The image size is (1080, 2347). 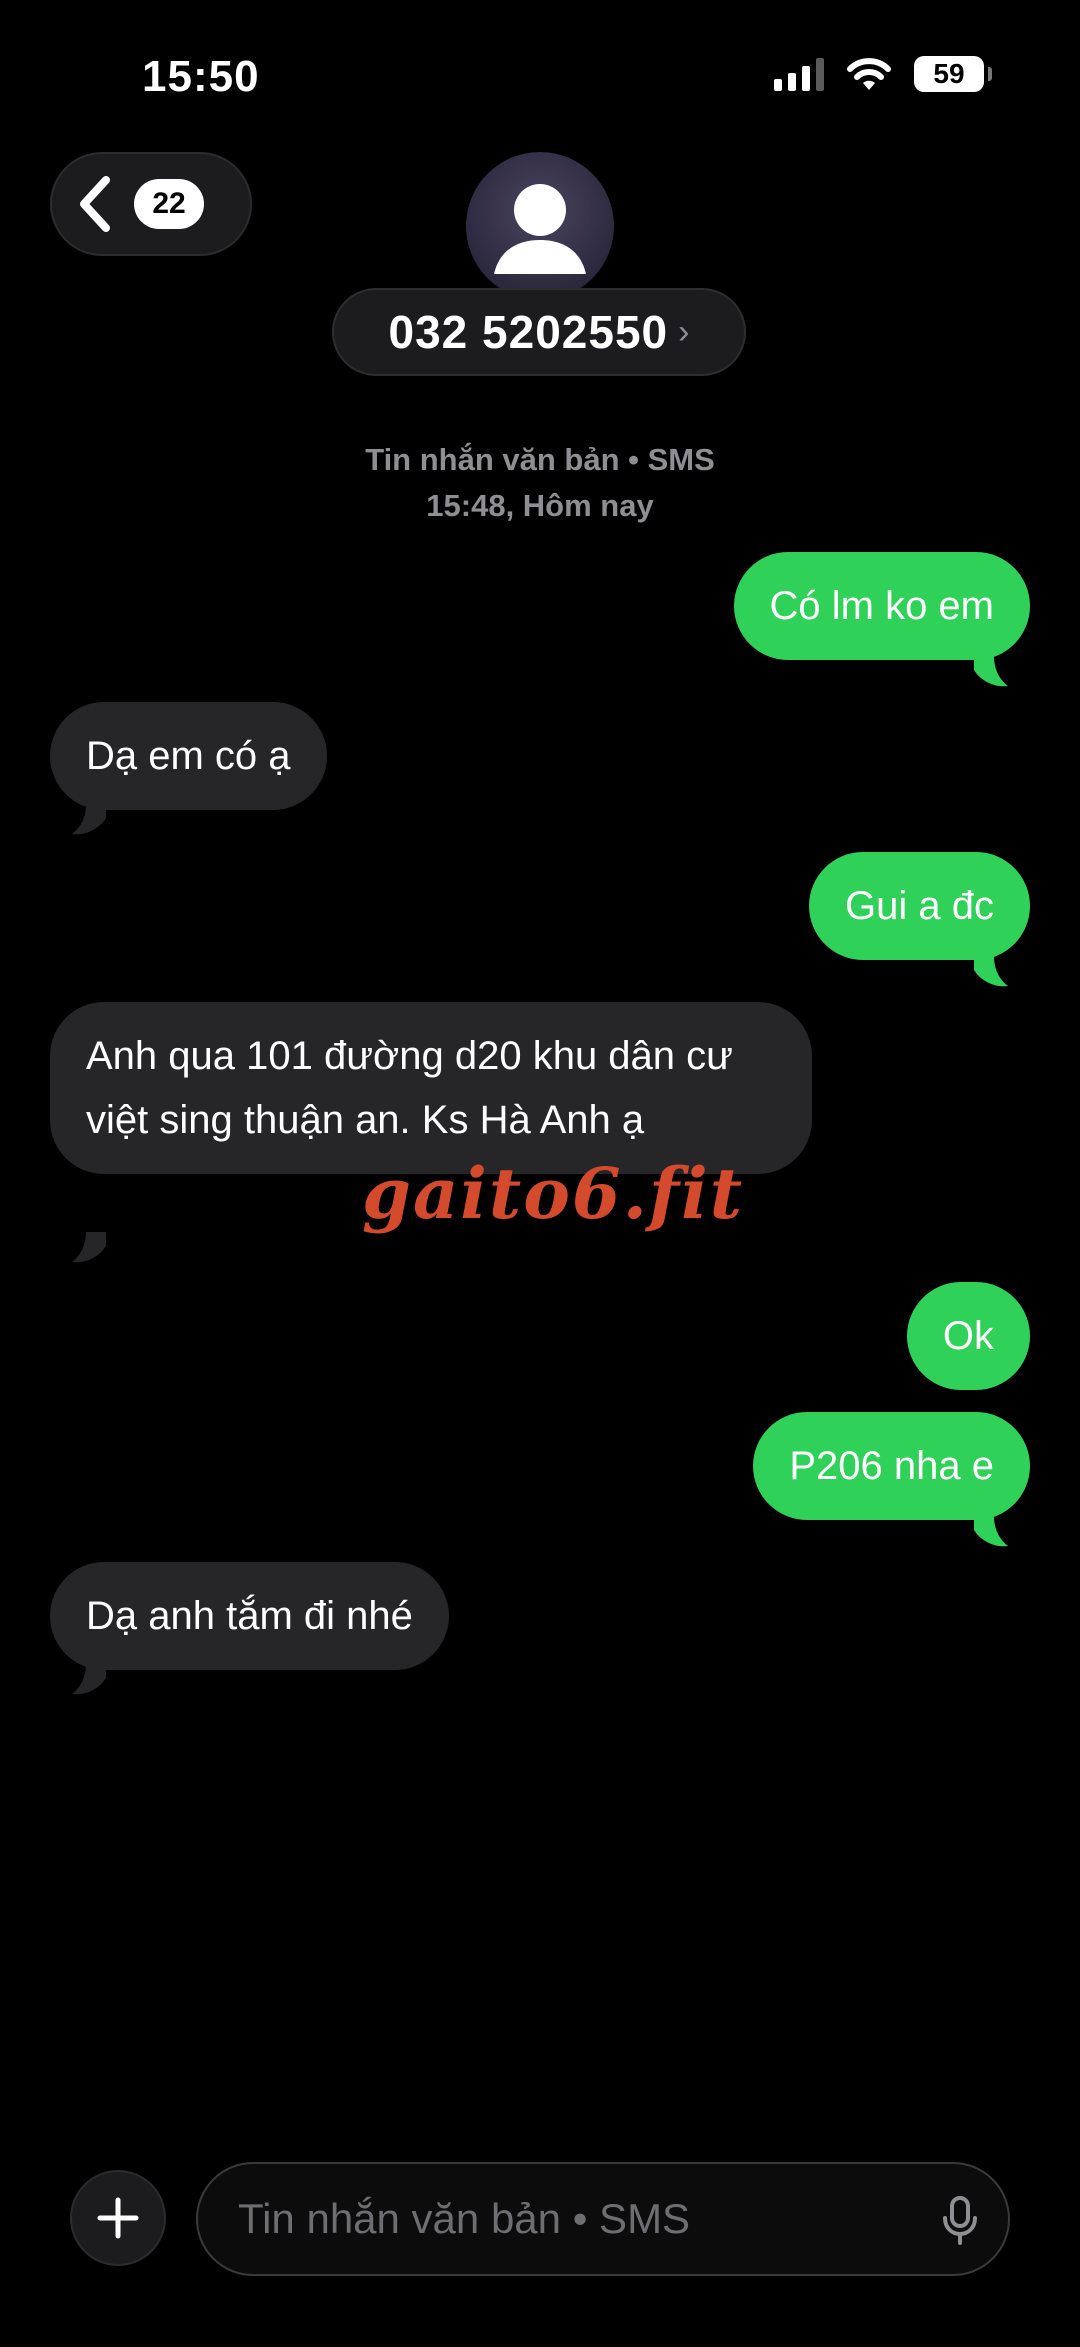 I want to click on message-text: Có lm ko em, so click(x=882, y=606).